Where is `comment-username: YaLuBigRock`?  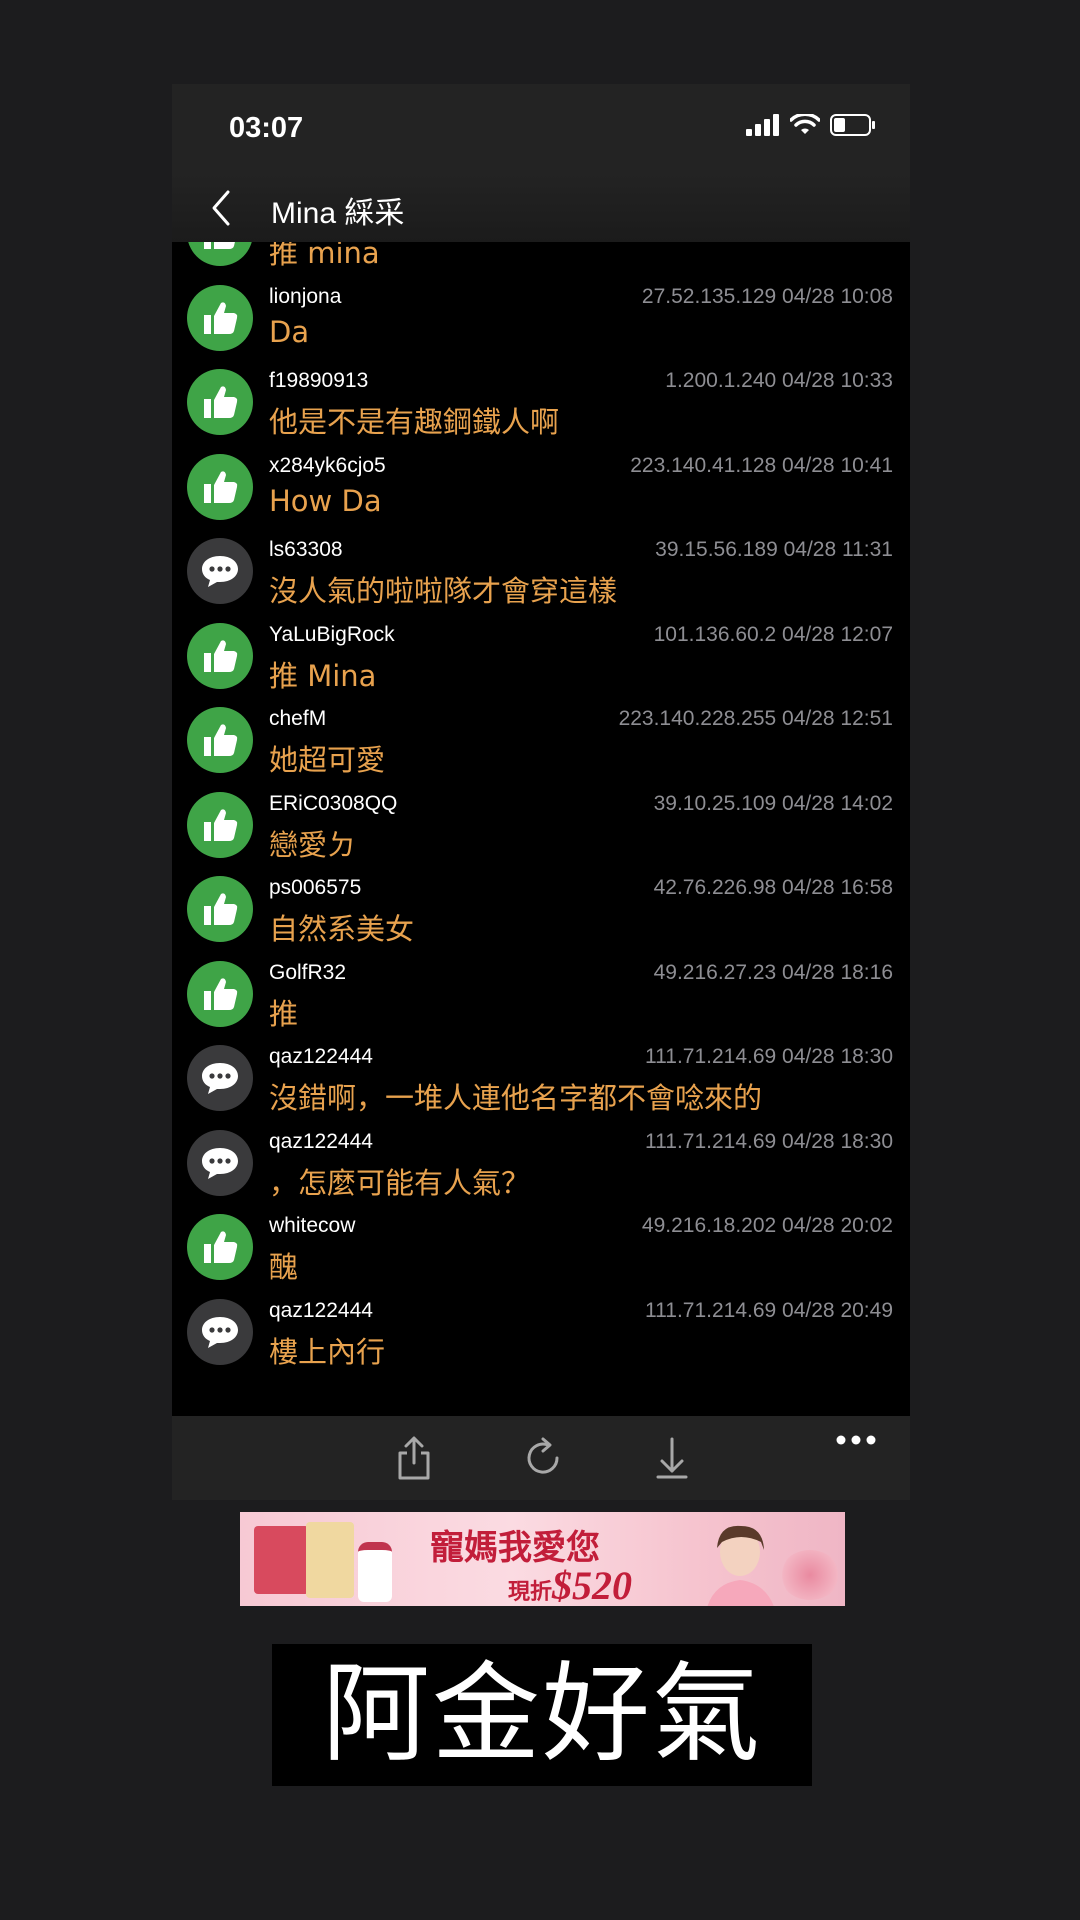
comment-username: YaLuBigRock is located at coordinates (332, 635).